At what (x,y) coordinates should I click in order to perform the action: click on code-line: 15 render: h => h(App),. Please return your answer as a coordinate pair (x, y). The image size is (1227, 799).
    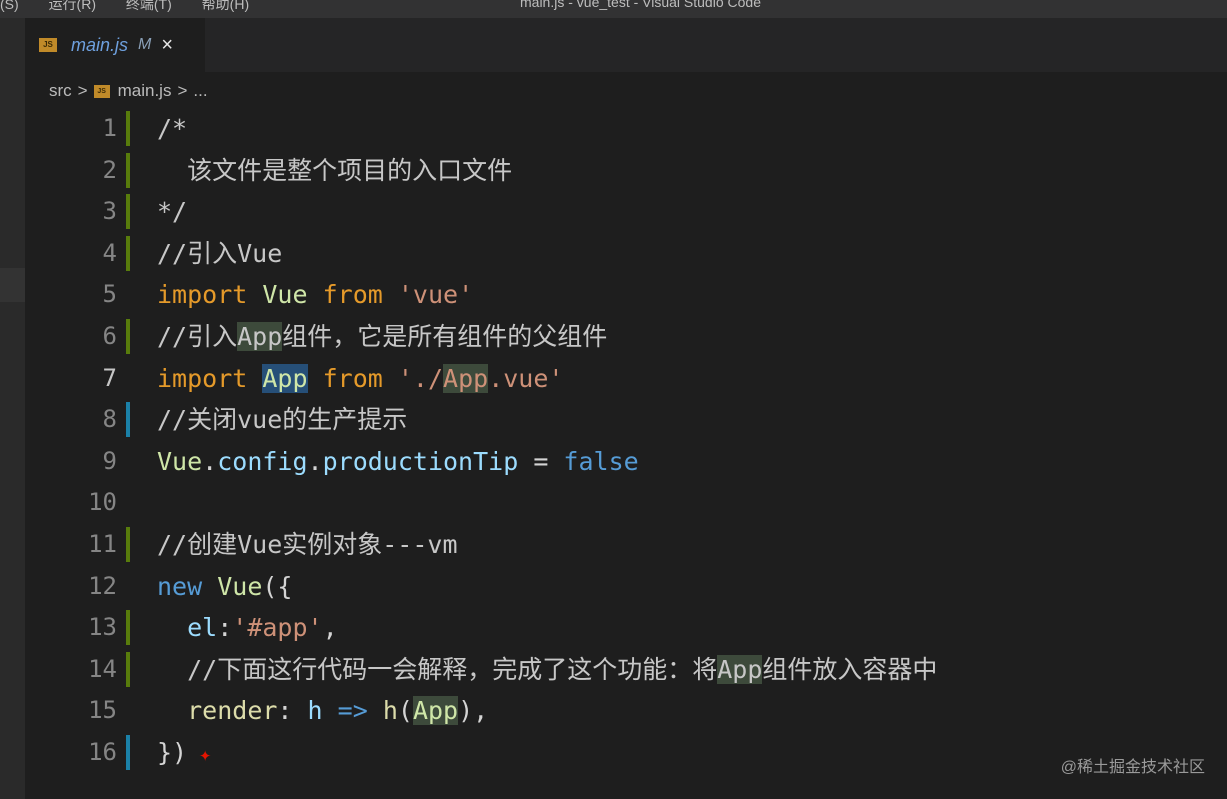
    Looking at the image, I should click on (626, 710).